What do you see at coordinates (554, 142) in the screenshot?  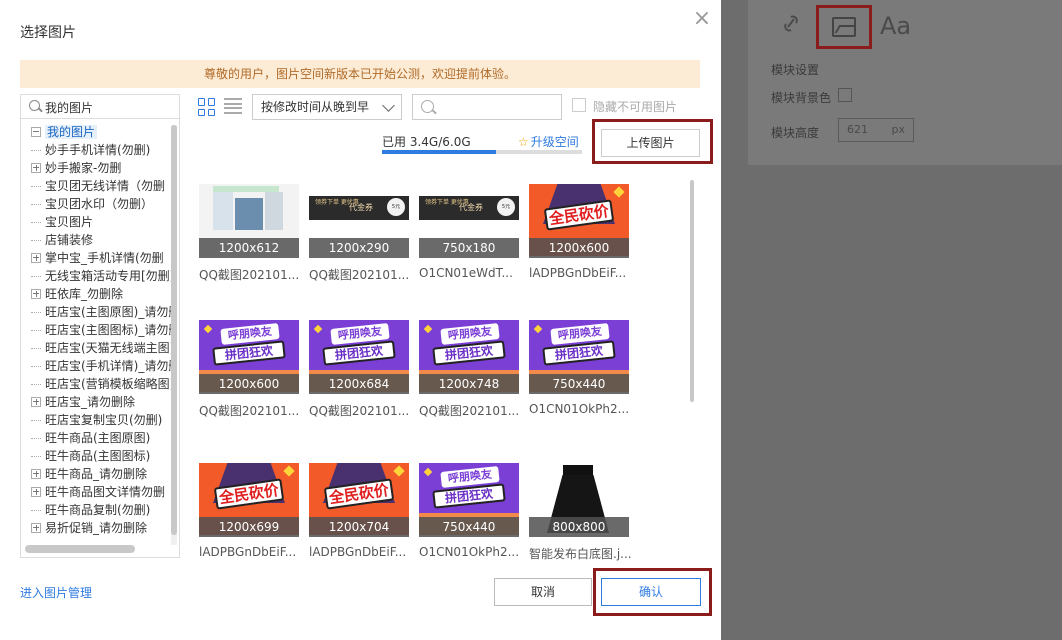 I see `upgrade-space-label: 升级空间` at bounding box center [554, 142].